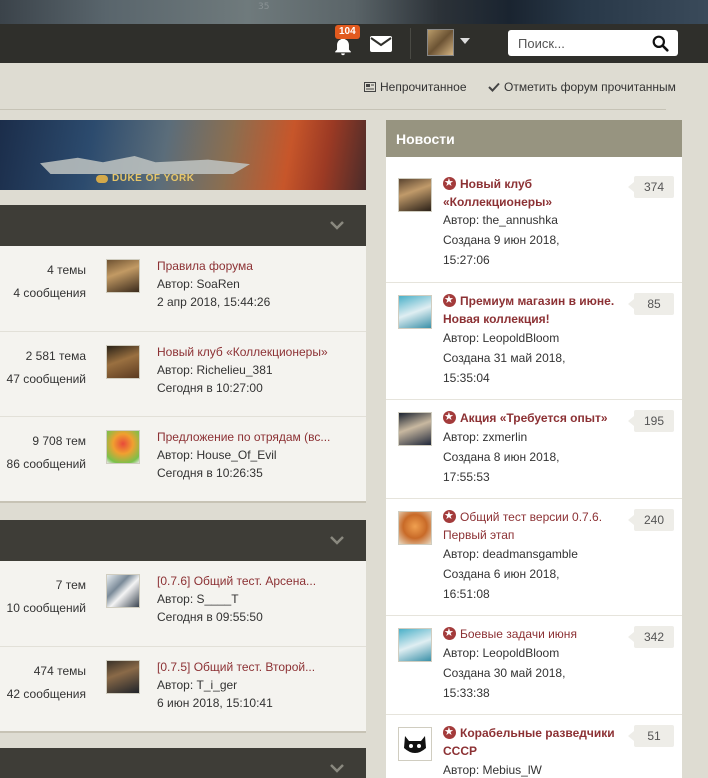 This screenshot has width=708, height=778. I want to click on header-art: 35, so click(354, 12).